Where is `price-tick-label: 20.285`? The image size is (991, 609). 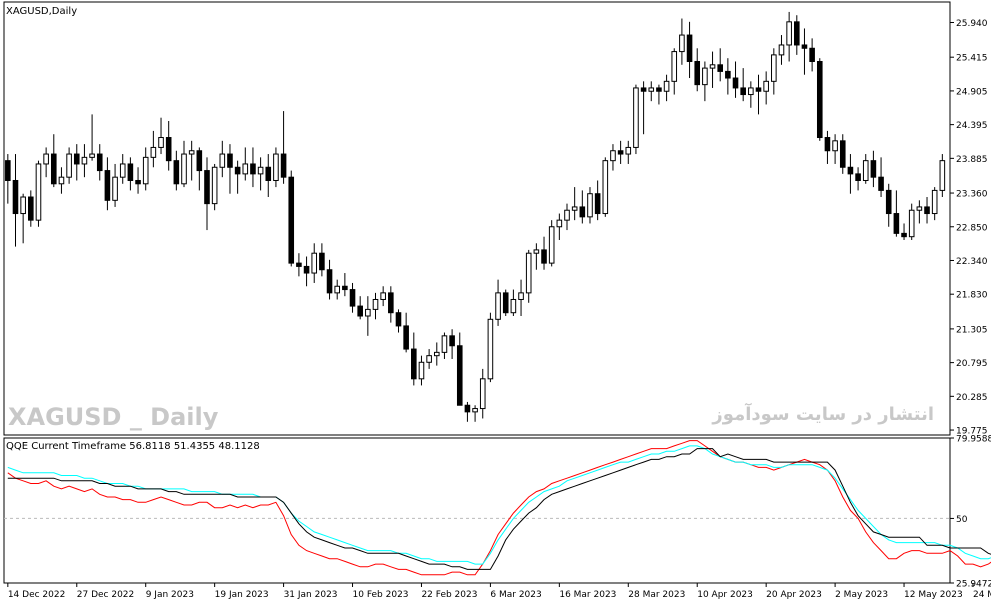 price-tick-label: 20.285 is located at coordinates (972, 398).